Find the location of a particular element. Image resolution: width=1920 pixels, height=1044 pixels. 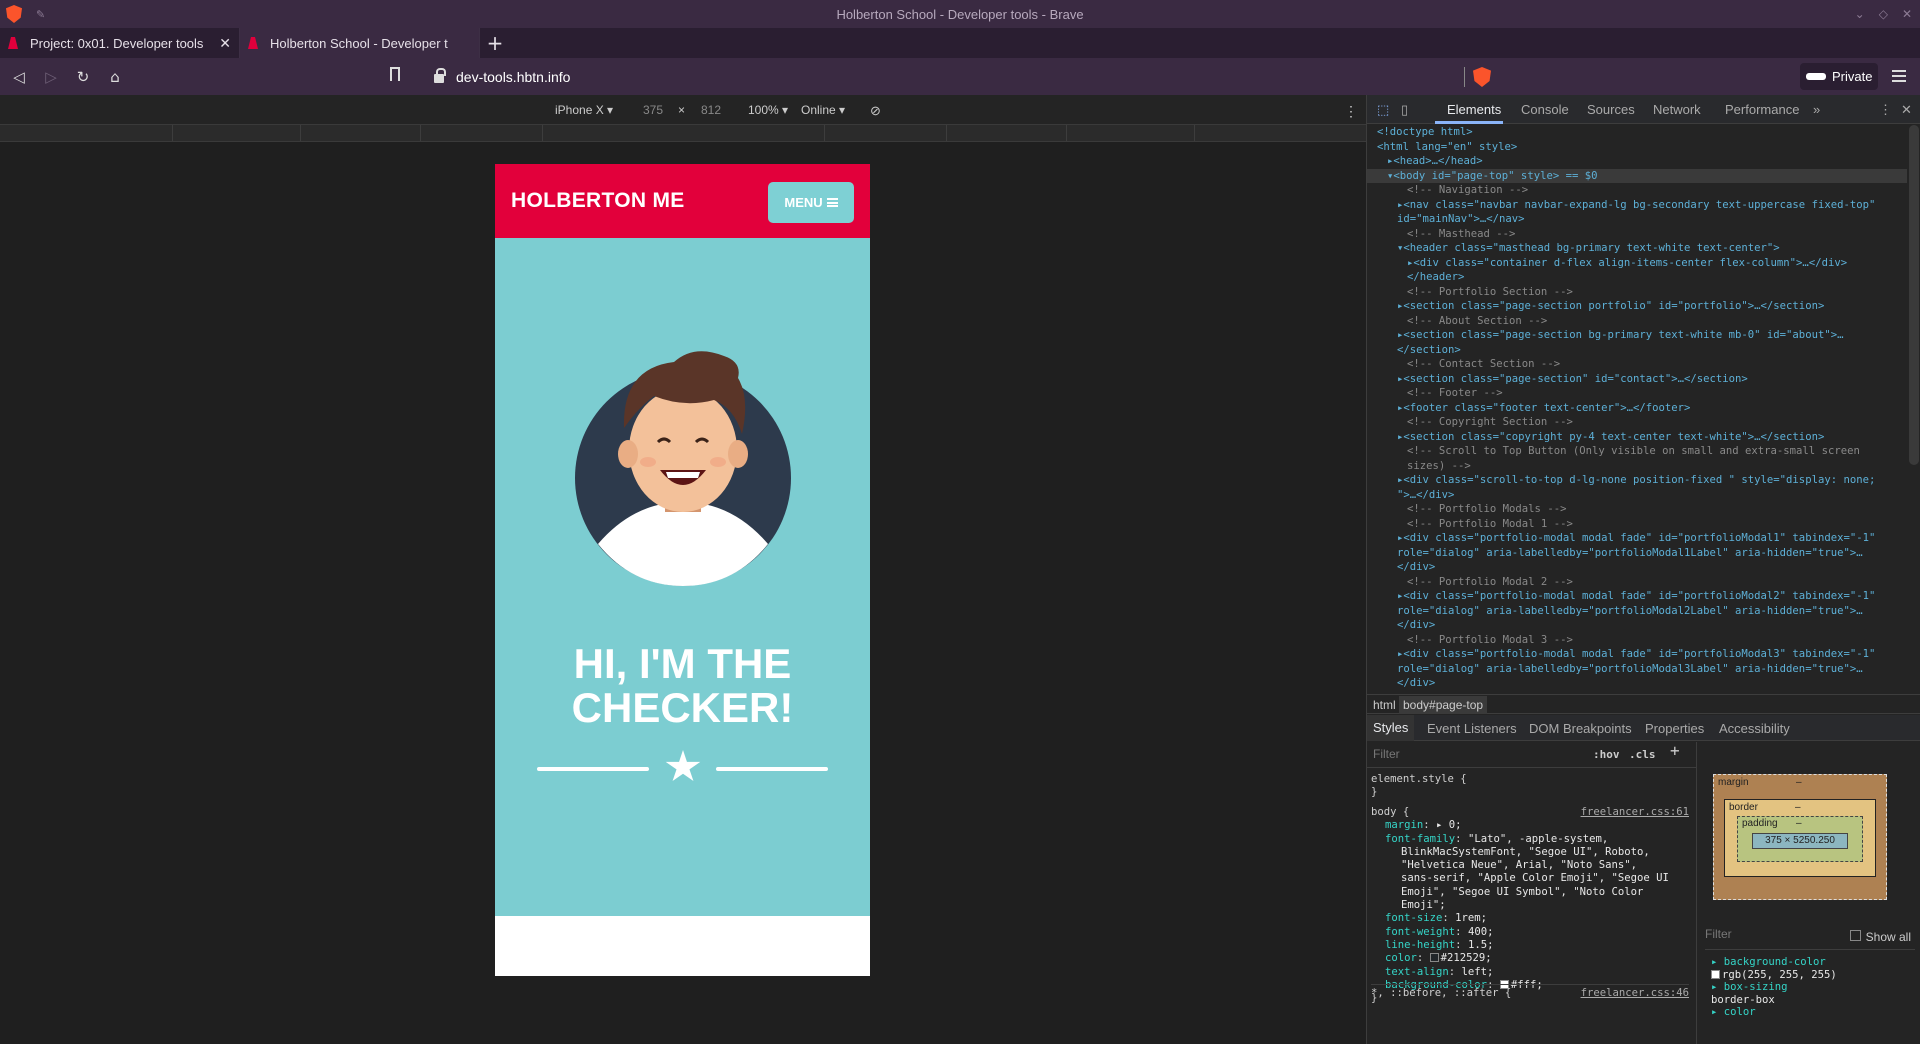

tab-elements: Elements is located at coordinates (1474, 109).